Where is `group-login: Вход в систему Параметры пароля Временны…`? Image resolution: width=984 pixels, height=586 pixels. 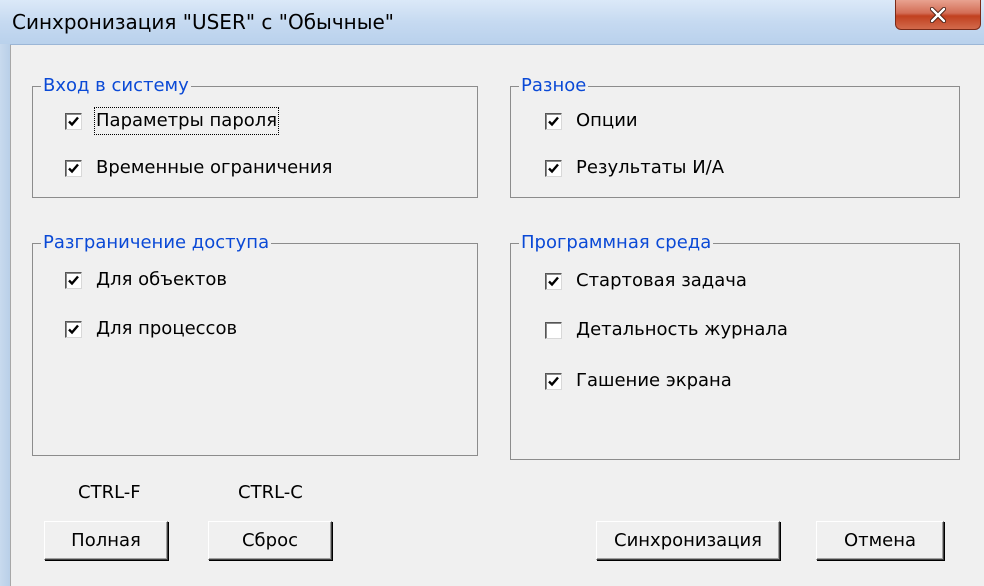
group-login: Вход в систему Параметры пароля Временны… is located at coordinates (255, 136).